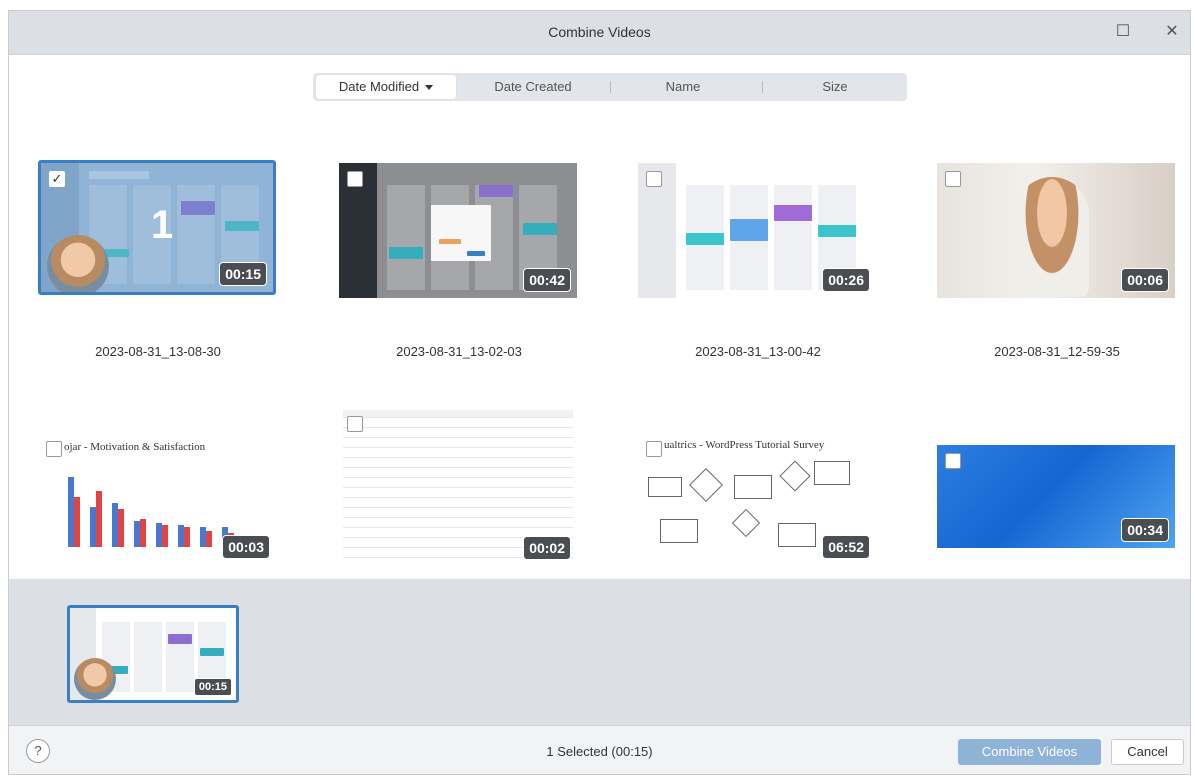 The image size is (1195, 777). What do you see at coordinates (744, 445) in the screenshot?
I see `preview-title: ualtrics - WordPress Tutorial Survey` at bounding box center [744, 445].